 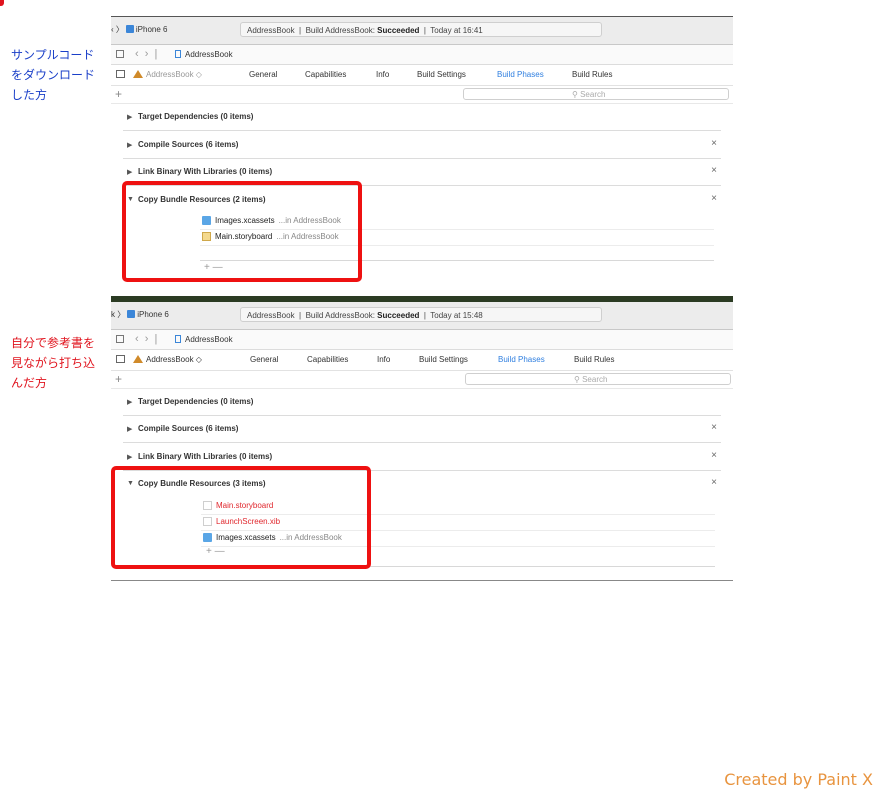 What do you see at coordinates (456, 315) in the screenshot?
I see `activity-time: Today at 15:48` at bounding box center [456, 315].